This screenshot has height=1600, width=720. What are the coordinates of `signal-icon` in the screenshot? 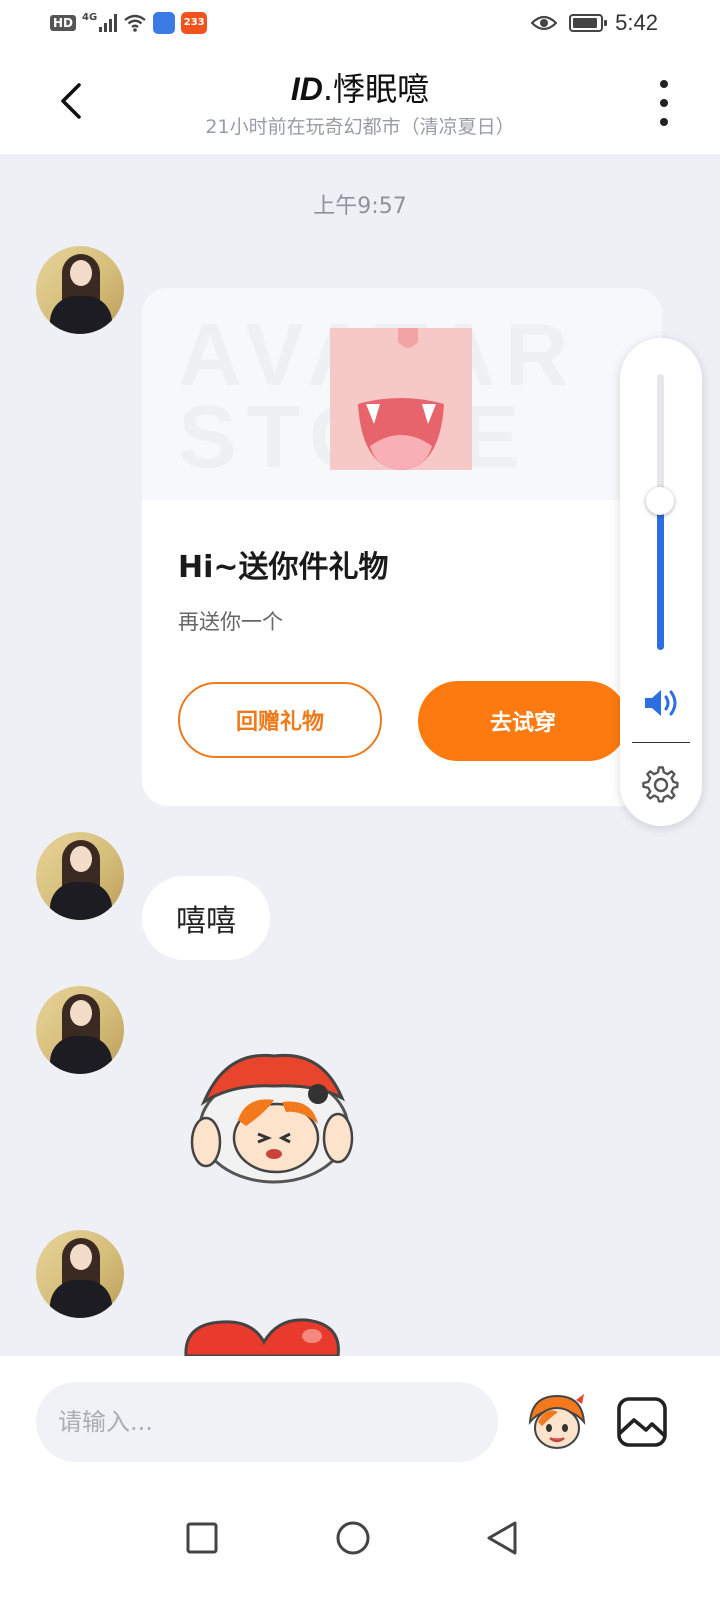 It's located at (108, 23).